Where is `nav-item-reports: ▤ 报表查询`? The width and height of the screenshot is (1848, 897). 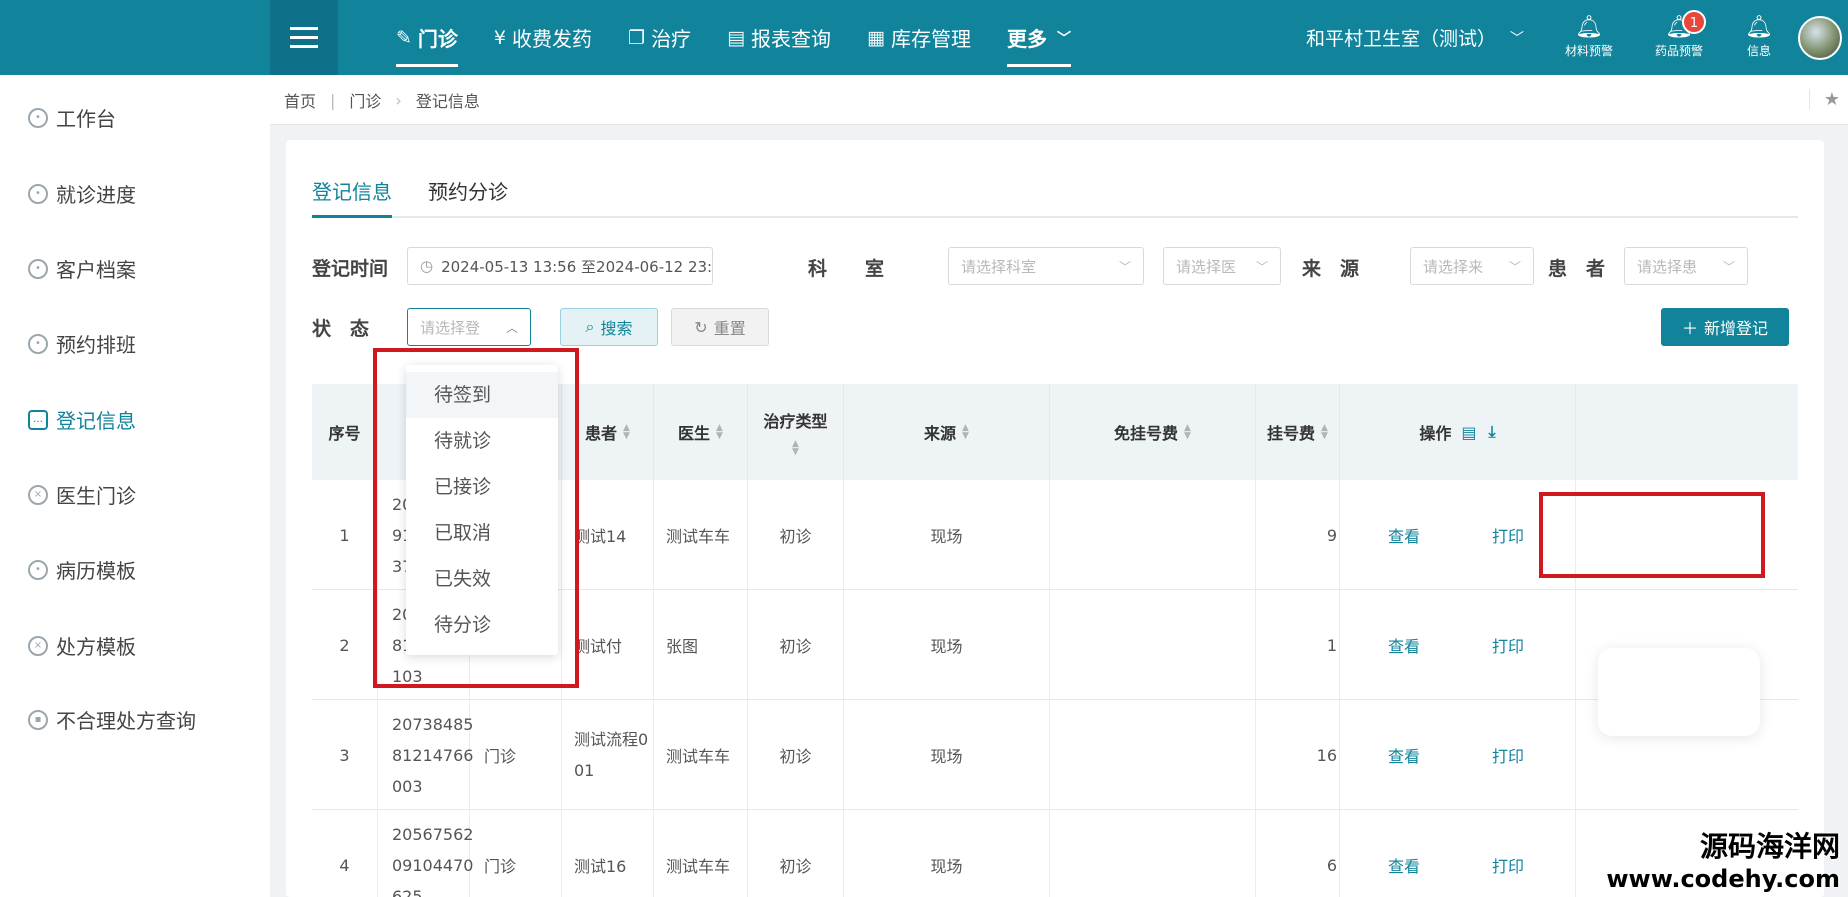
nav-item-reports: ▤ 报表查询 is located at coordinates (779, 37).